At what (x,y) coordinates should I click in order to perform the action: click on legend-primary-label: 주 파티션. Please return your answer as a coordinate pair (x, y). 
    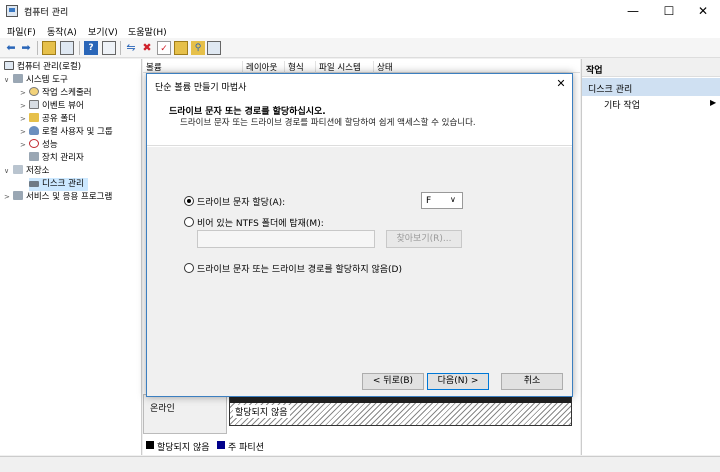
    Looking at the image, I should click on (246, 448).